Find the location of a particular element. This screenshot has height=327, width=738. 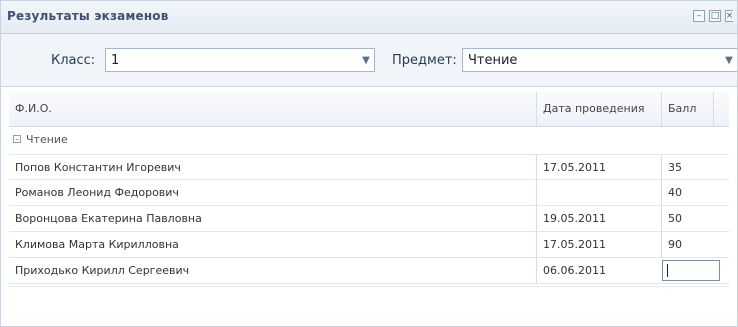

cell-score: 90 is located at coordinates (687, 244).